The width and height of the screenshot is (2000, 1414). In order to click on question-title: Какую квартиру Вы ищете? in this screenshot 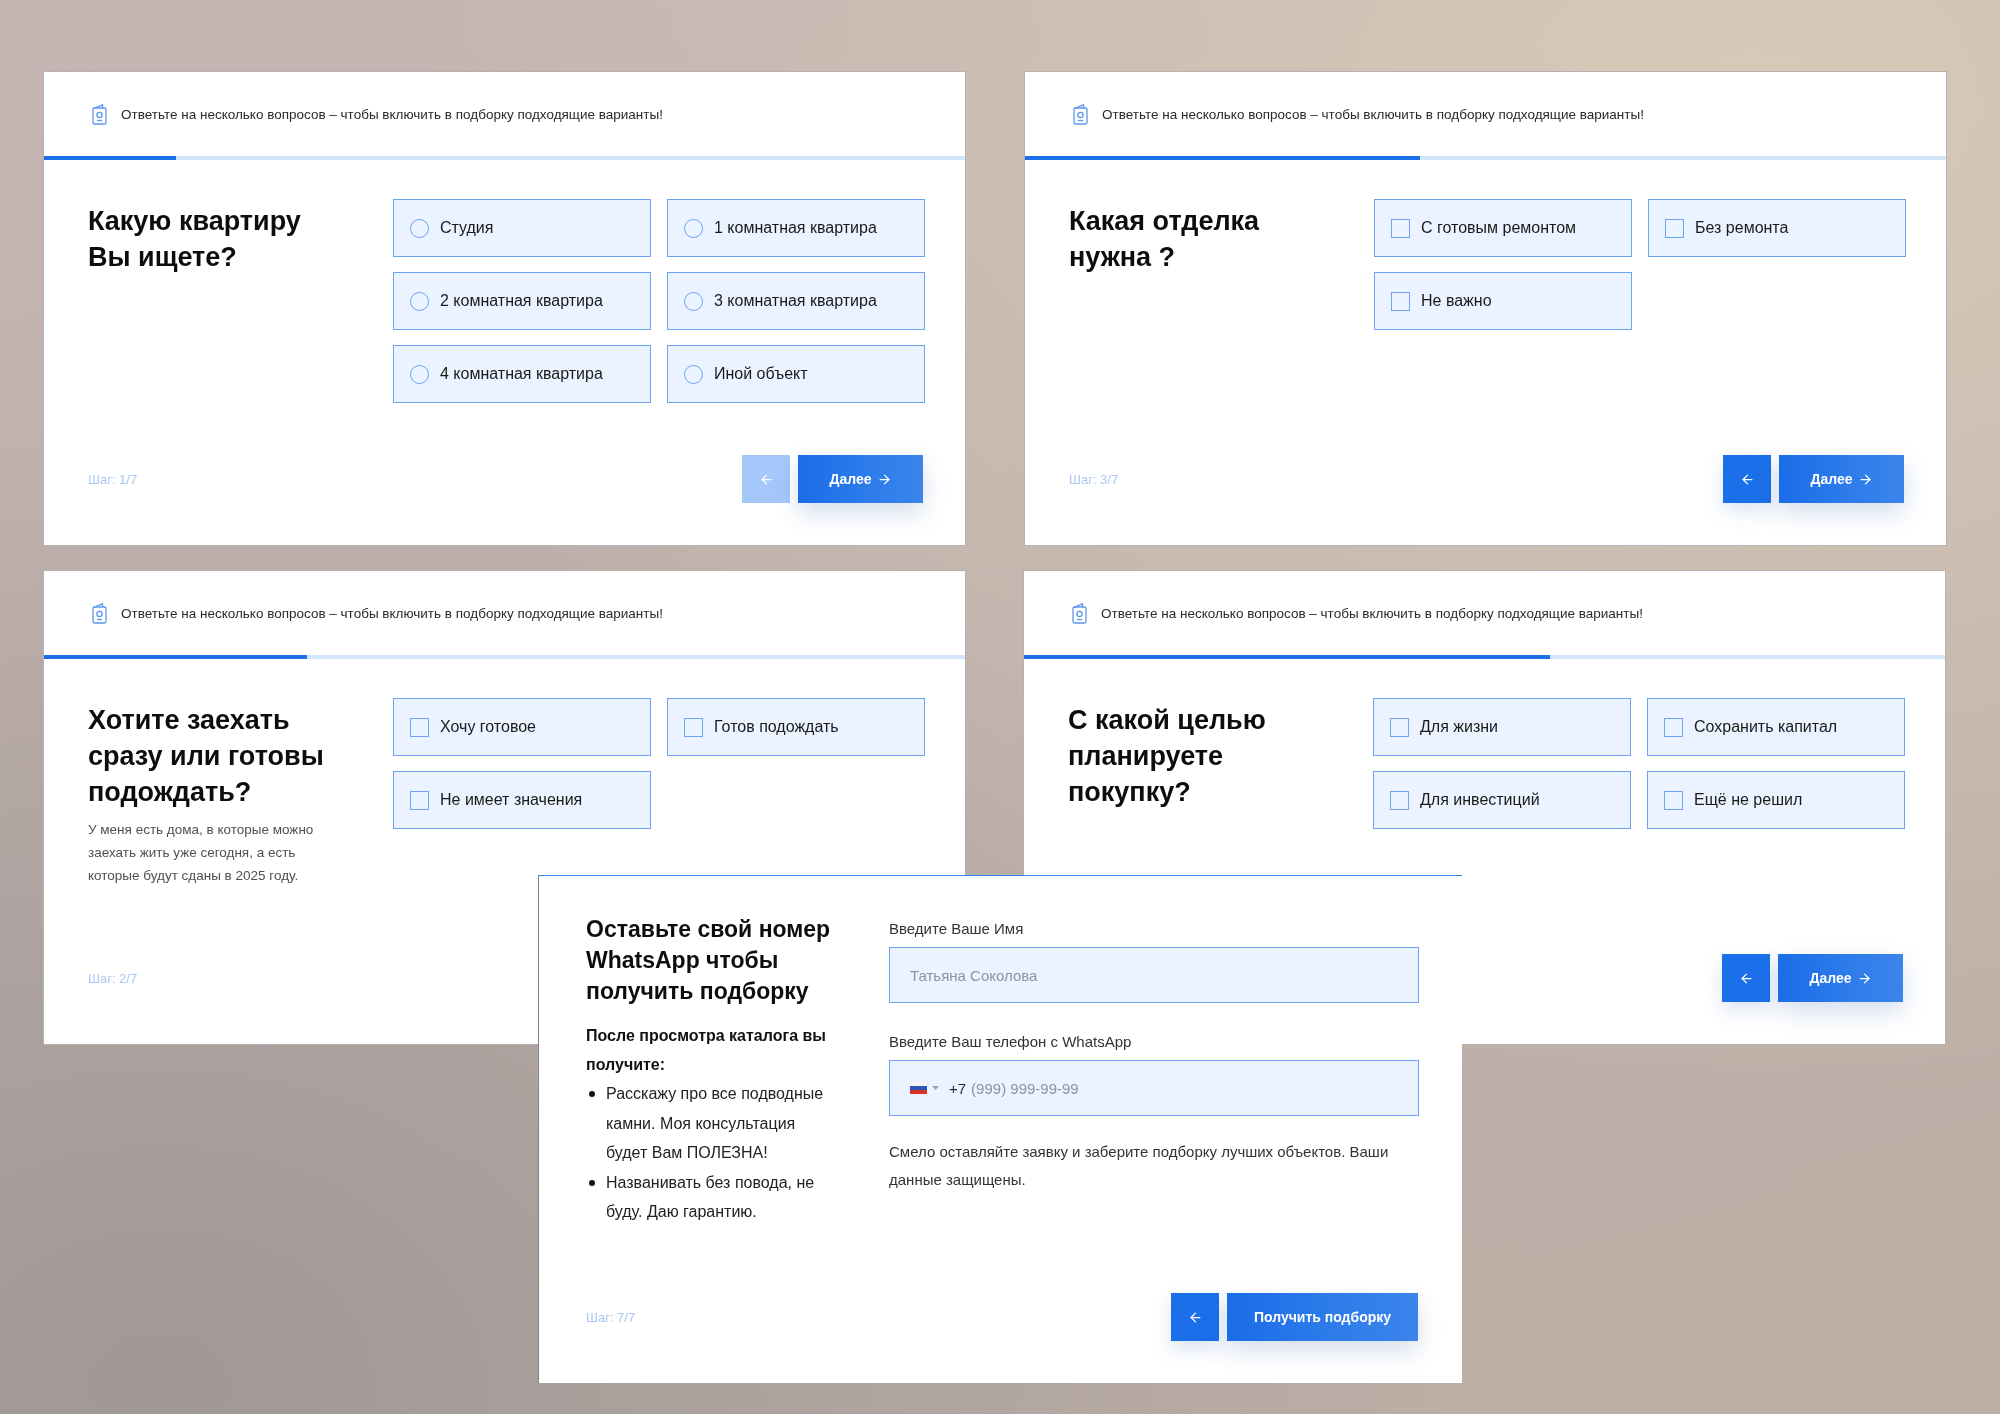, I will do `click(195, 239)`.